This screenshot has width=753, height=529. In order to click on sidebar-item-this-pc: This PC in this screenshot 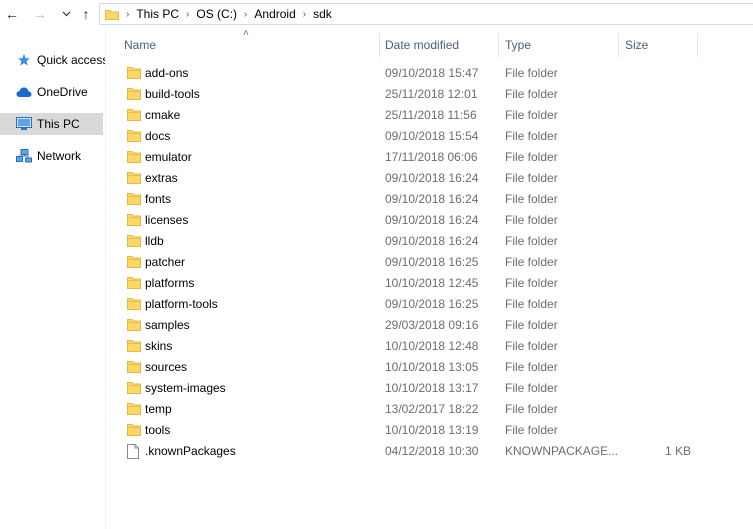, I will do `click(51, 124)`.